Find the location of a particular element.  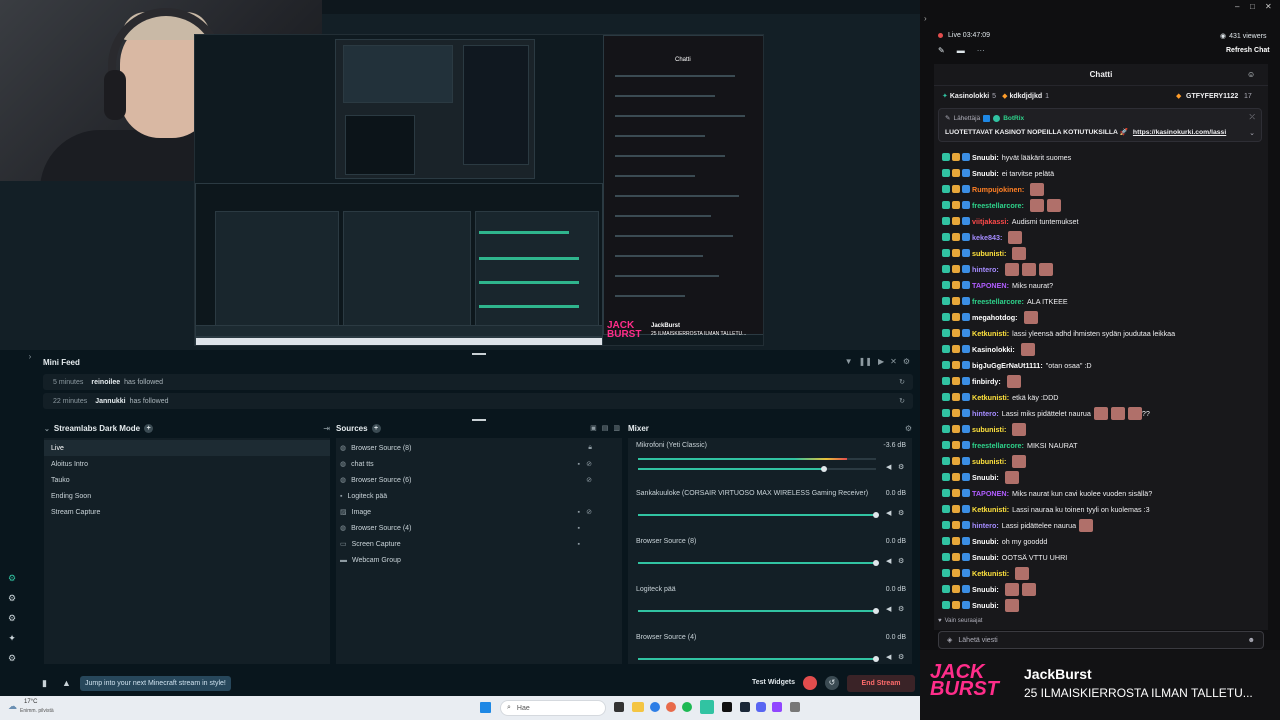

task-view-icon is located at coordinates (619, 707).